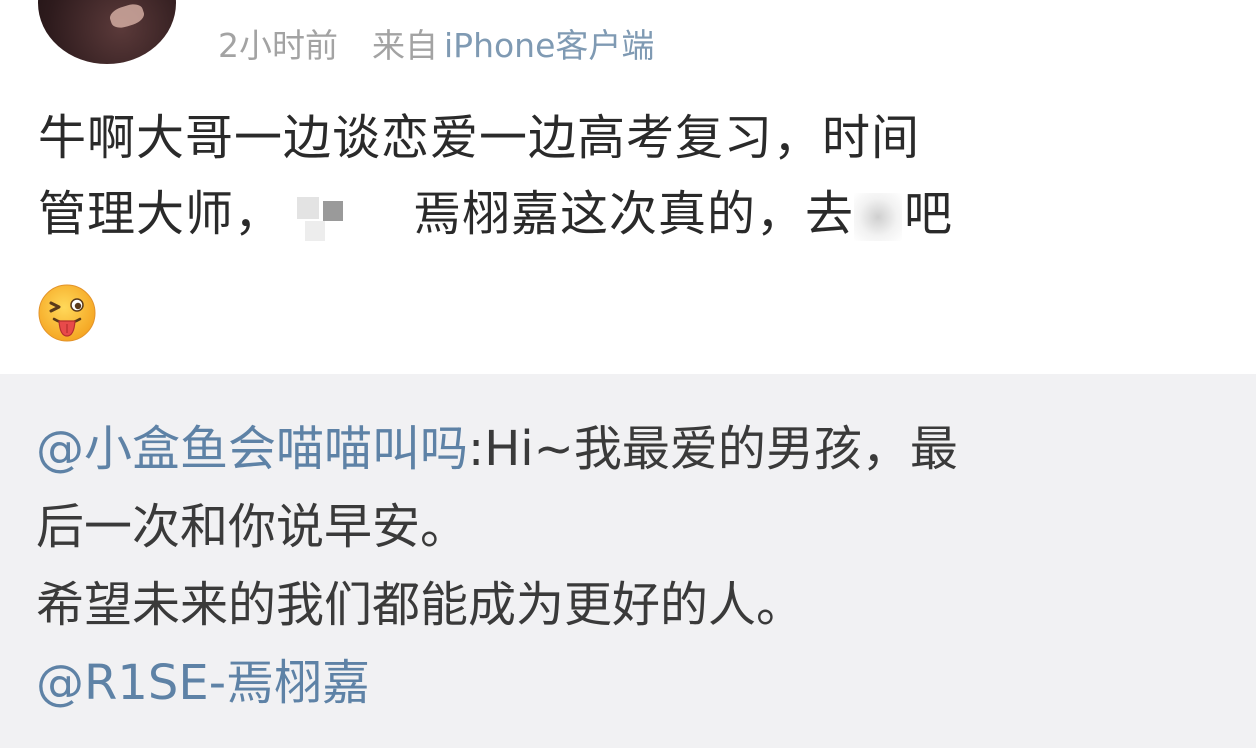 The width and height of the screenshot is (1256, 748). What do you see at coordinates (107, 32) in the screenshot?
I see `avatar` at bounding box center [107, 32].